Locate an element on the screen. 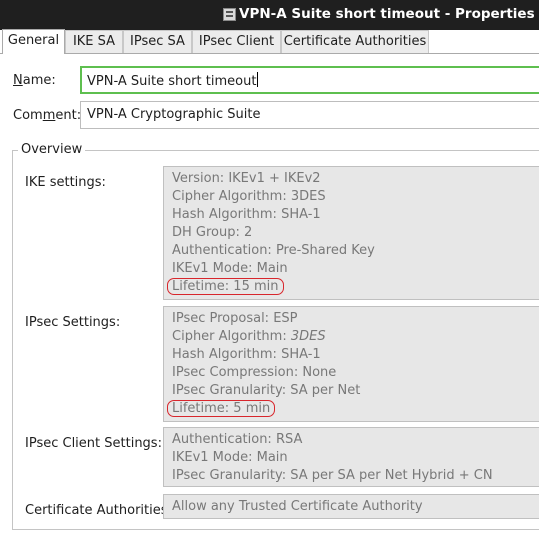 The image size is (539, 545). comment-value: VPN-A Cryptographic Suite is located at coordinates (174, 114).